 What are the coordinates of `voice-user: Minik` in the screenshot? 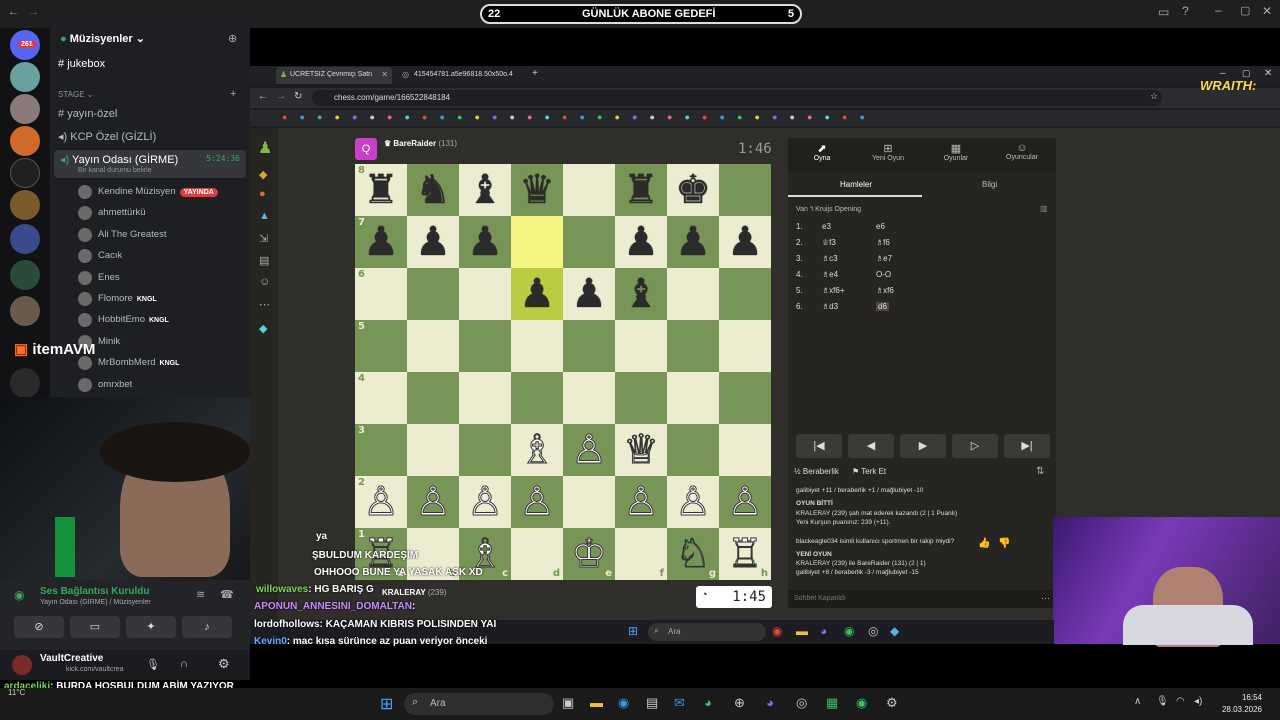 It's located at (109, 341).